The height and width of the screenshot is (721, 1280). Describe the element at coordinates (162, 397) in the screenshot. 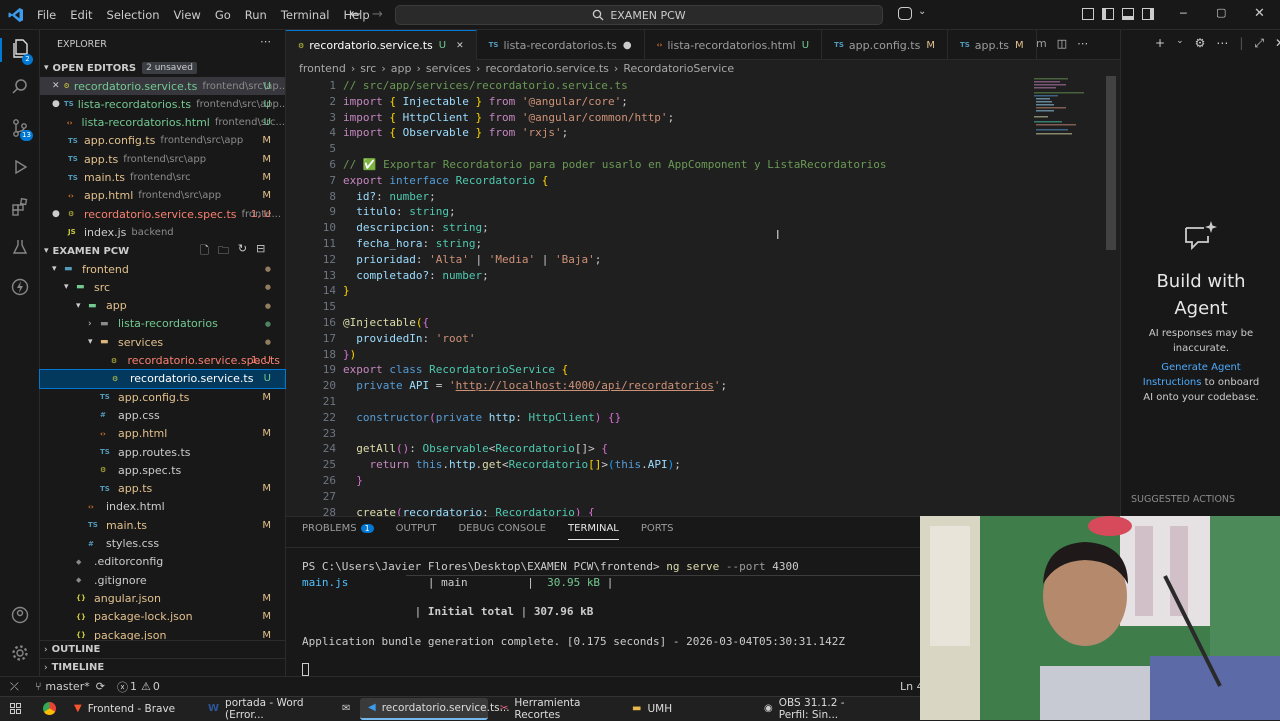

I see `tree-item: TS app.config.ts M` at that location.